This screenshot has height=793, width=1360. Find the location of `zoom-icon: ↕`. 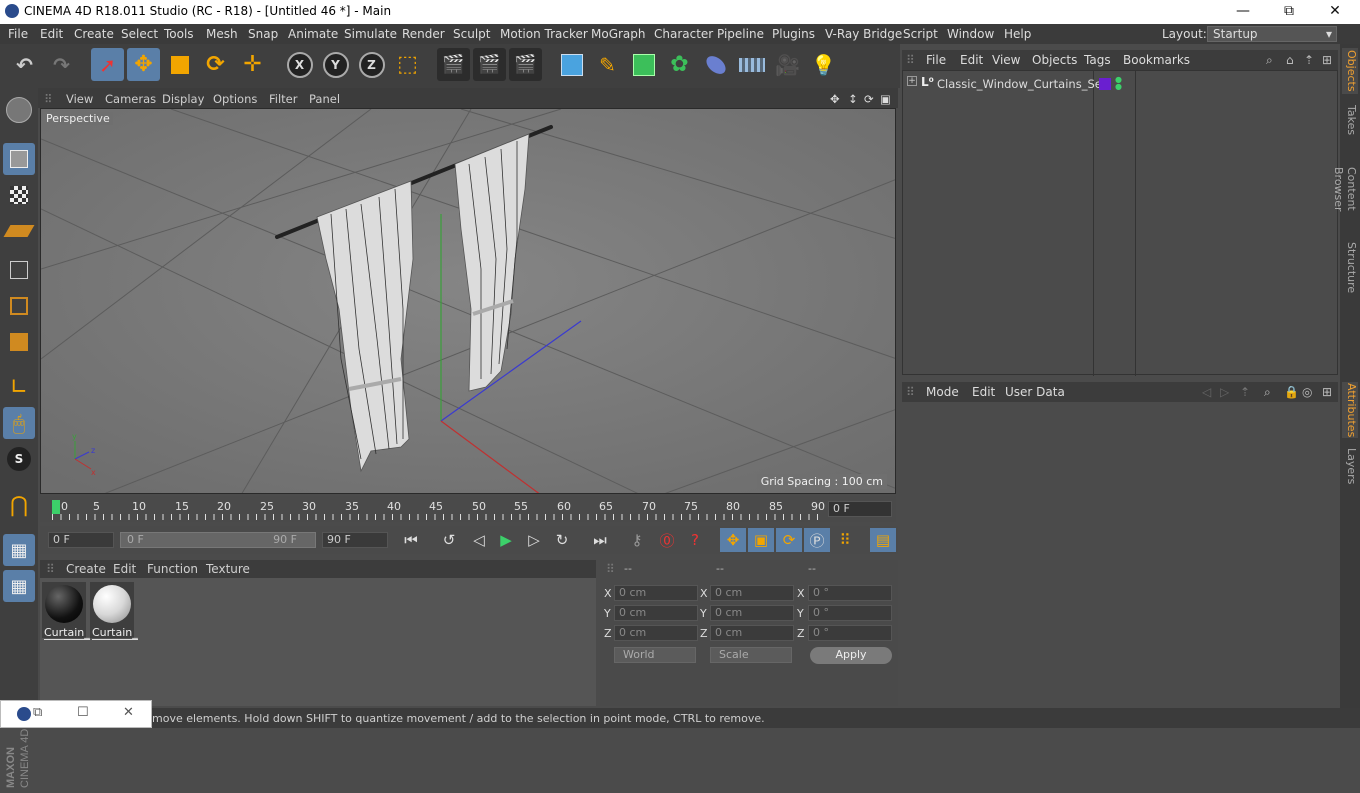

zoom-icon: ↕ is located at coordinates (853, 99).